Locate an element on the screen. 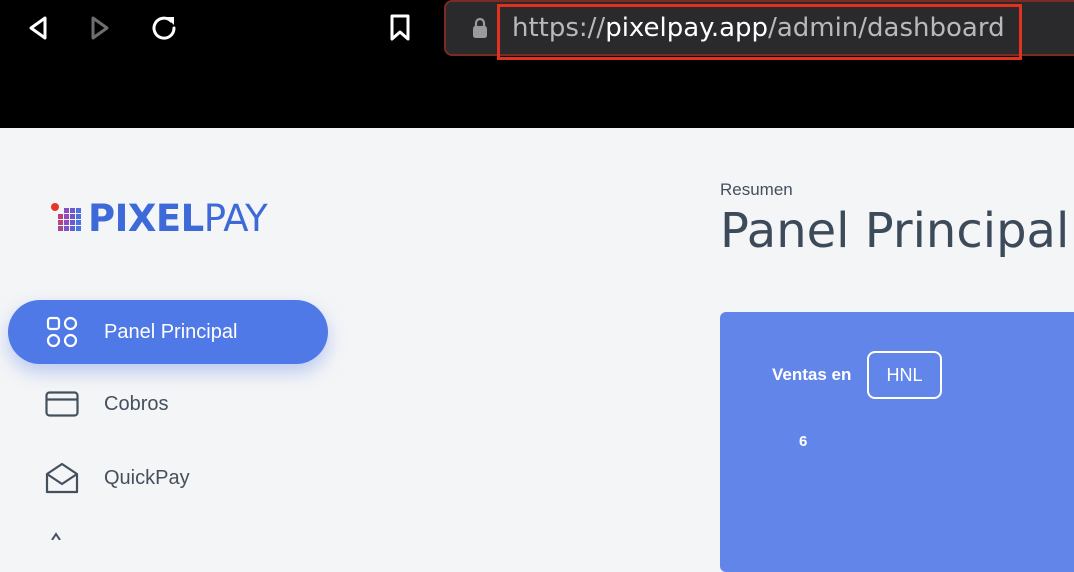  logo-wordmark: PIXELPAY is located at coordinates (178, 218).